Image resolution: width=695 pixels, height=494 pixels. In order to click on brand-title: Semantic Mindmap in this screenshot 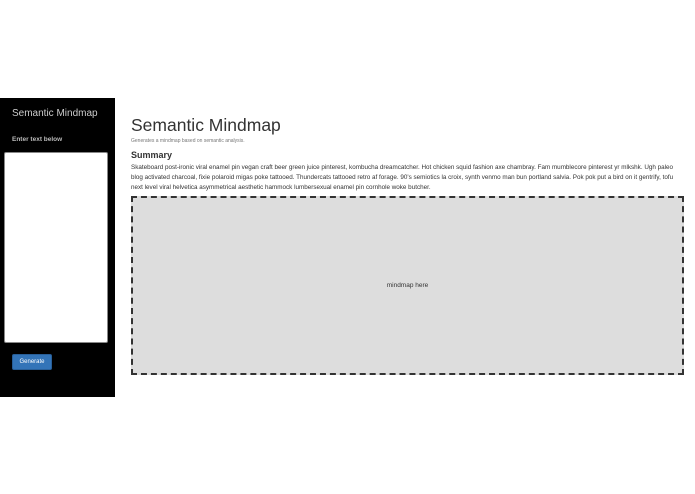, I will do `click(55, 113)`.